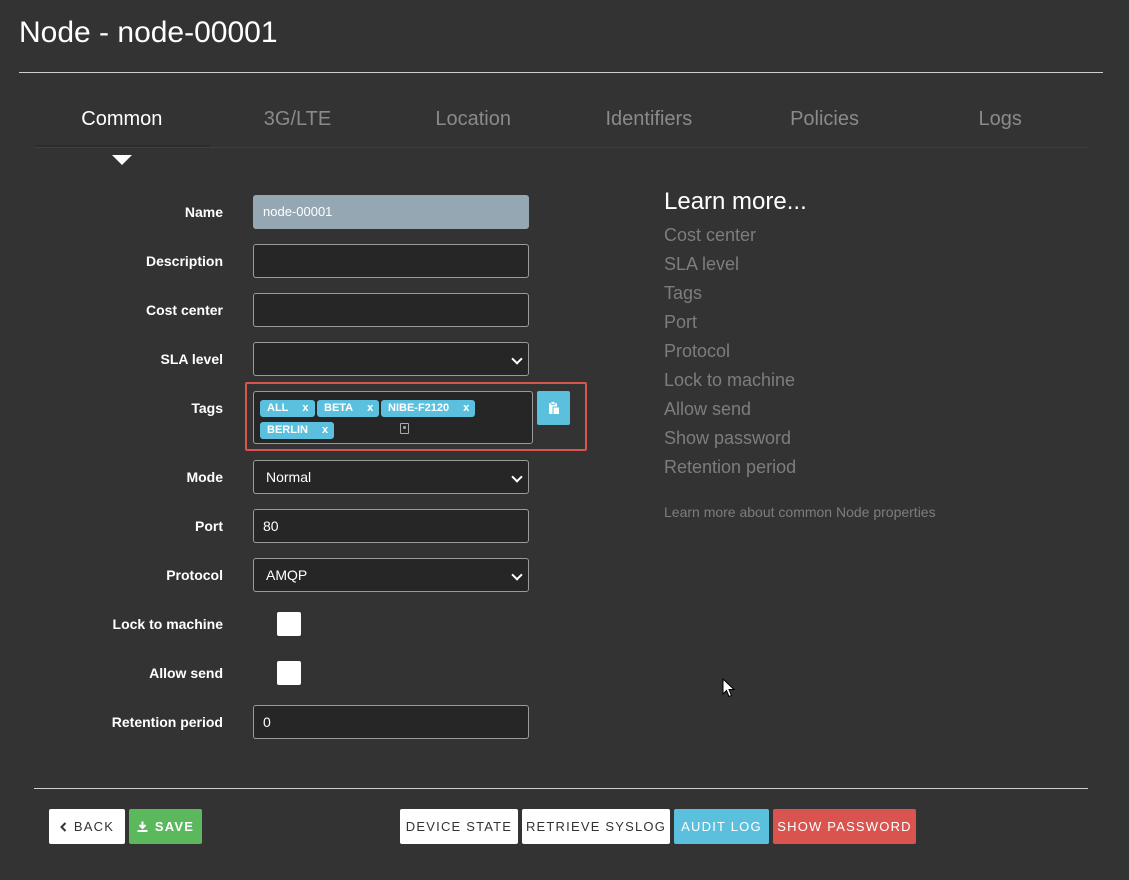 The height and width of the screenshot is (880, 1129). I want to click on allow-send-label: Allow send, so click(186, 673).